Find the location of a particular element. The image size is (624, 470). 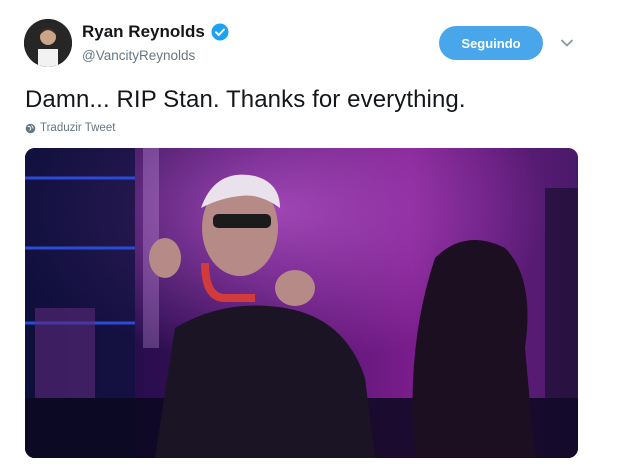

author-handle: @VancityReynolds is located at coordinates (138, 55).